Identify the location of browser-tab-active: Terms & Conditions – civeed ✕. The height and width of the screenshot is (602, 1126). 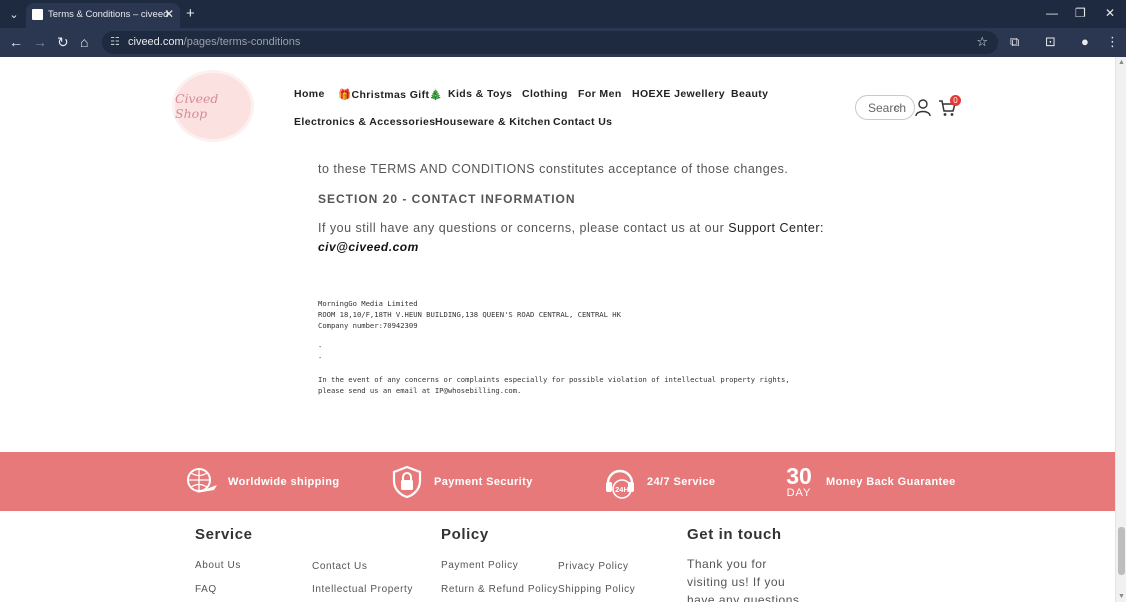
(103, 15).